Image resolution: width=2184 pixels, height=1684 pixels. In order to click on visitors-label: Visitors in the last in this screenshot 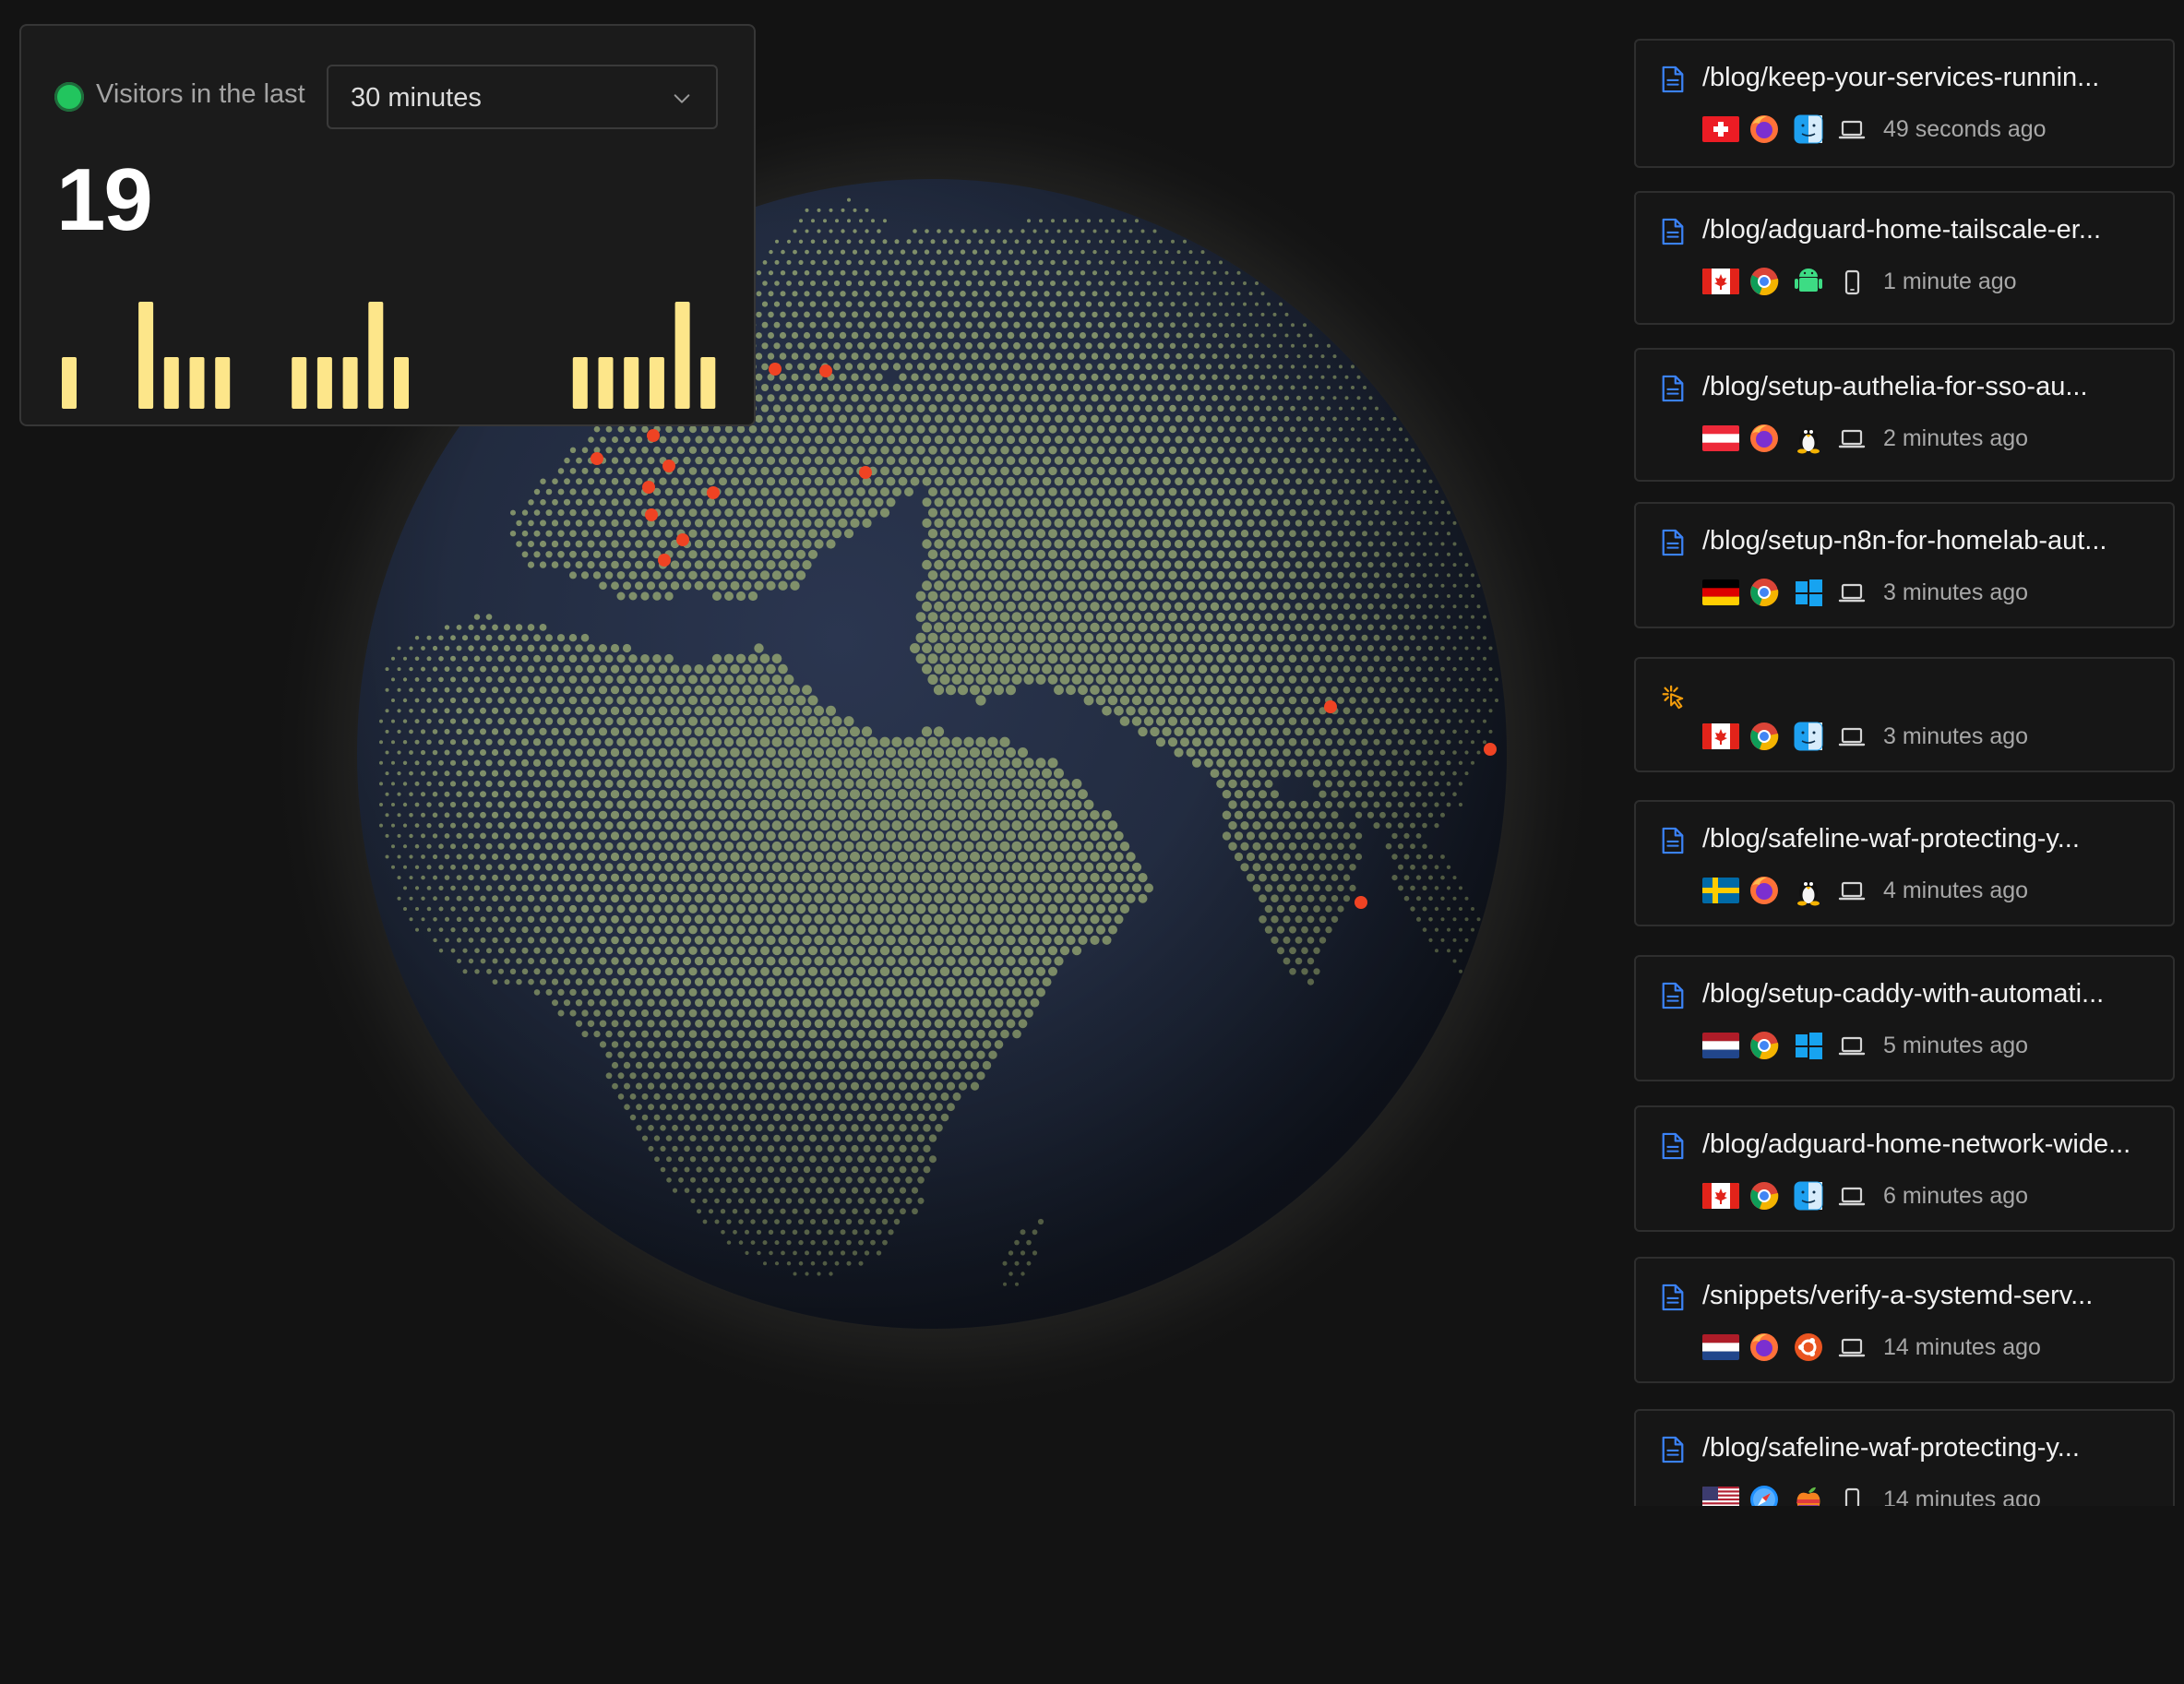, I will do `click(200, 94)`.